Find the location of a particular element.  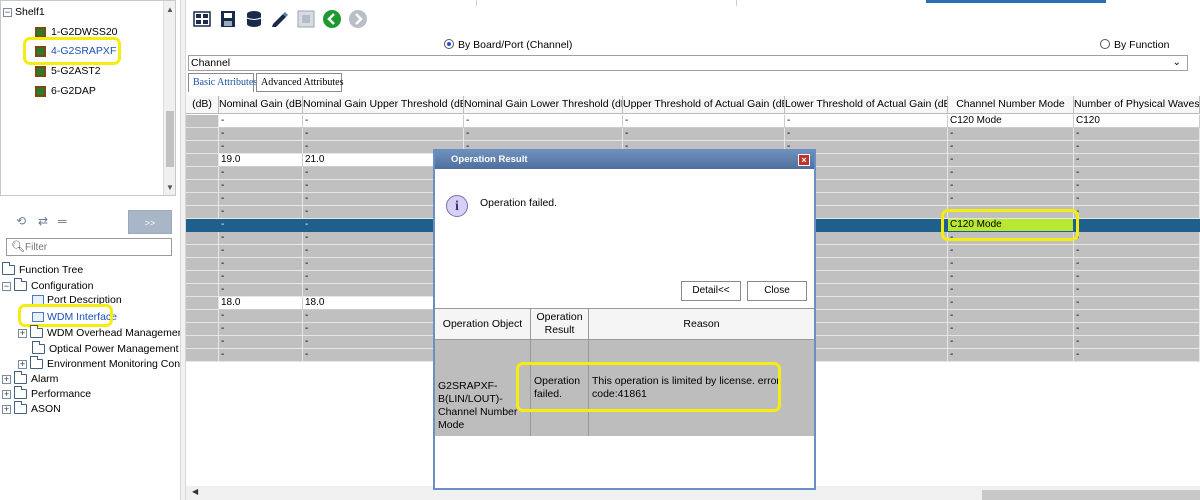

column-header: Nominal Gain Upper Threshold (dB) is located at coordinates (383, 105).